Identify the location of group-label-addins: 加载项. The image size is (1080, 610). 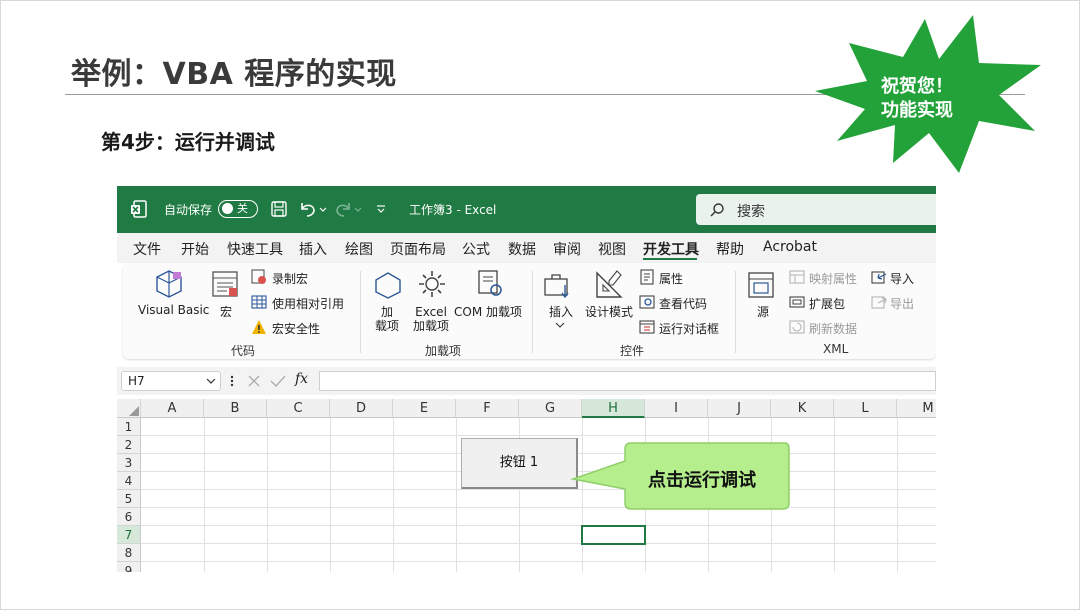
(443, 351).